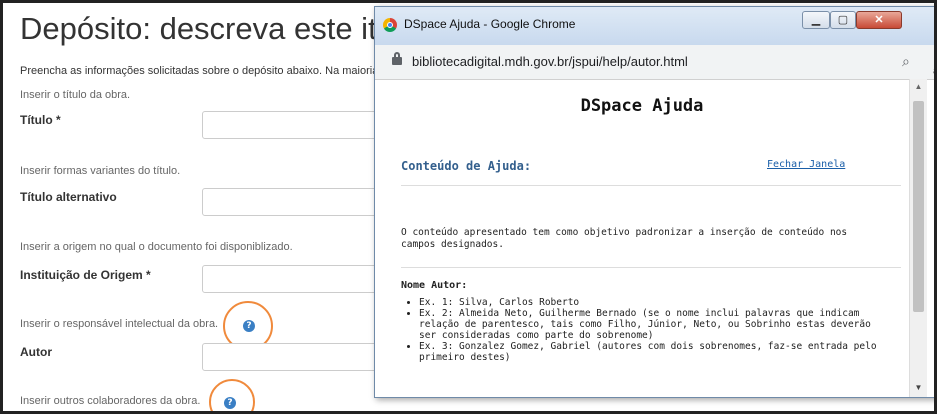 Image resolution: width=943 pixels, height=418 pixels. I want to click on vertical-scrollbar: ▲ ▼, so click(918, 238).